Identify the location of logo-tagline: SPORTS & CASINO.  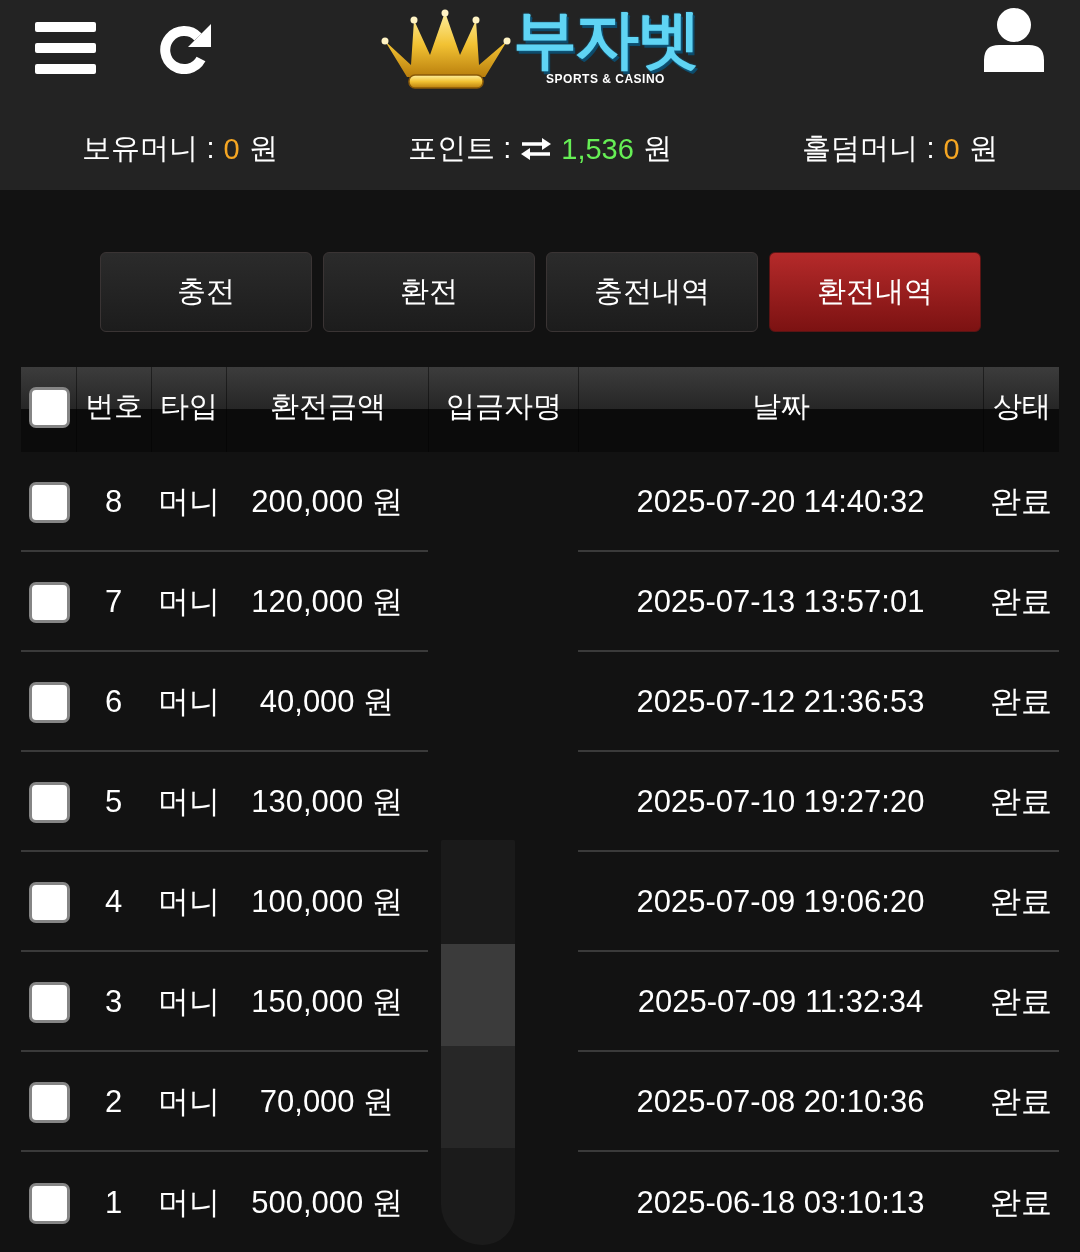
(605, 79).